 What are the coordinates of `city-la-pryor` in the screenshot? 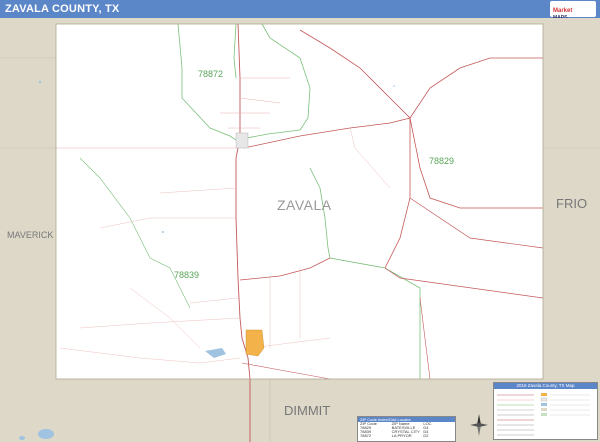 It's located at (242, 140).